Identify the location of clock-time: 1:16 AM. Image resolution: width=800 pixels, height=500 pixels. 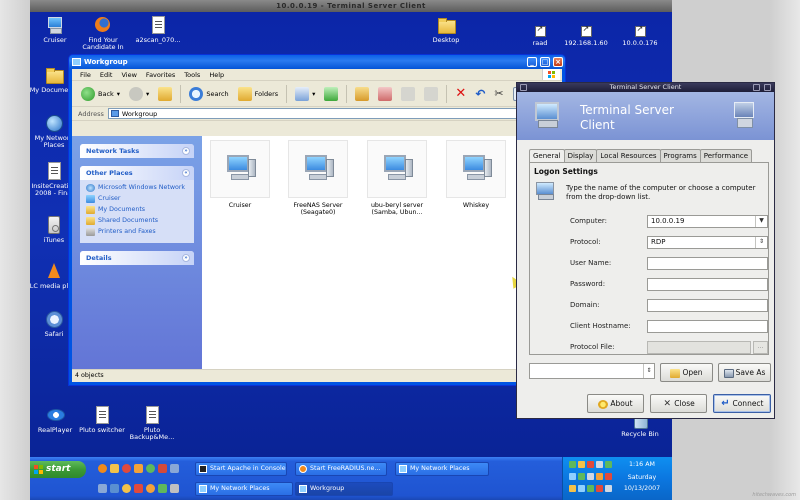
(642, 464).